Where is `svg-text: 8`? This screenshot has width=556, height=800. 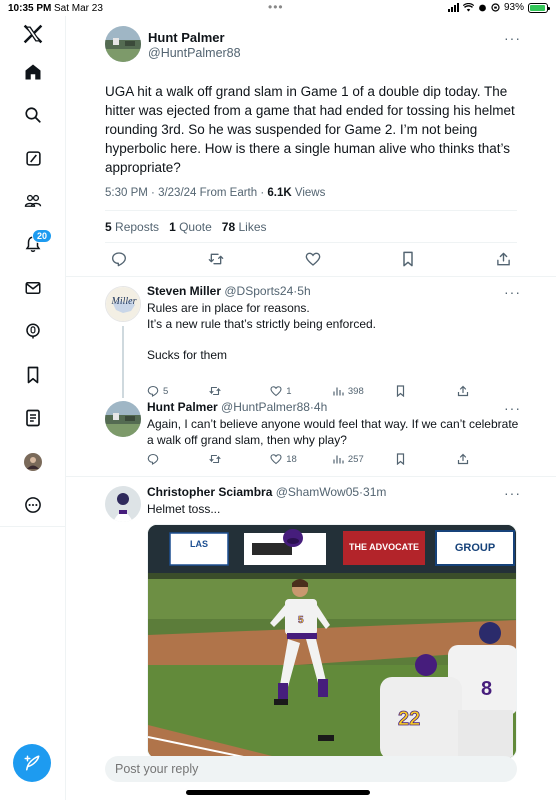 svg-text: 8 is located at coordinates (486, 689).